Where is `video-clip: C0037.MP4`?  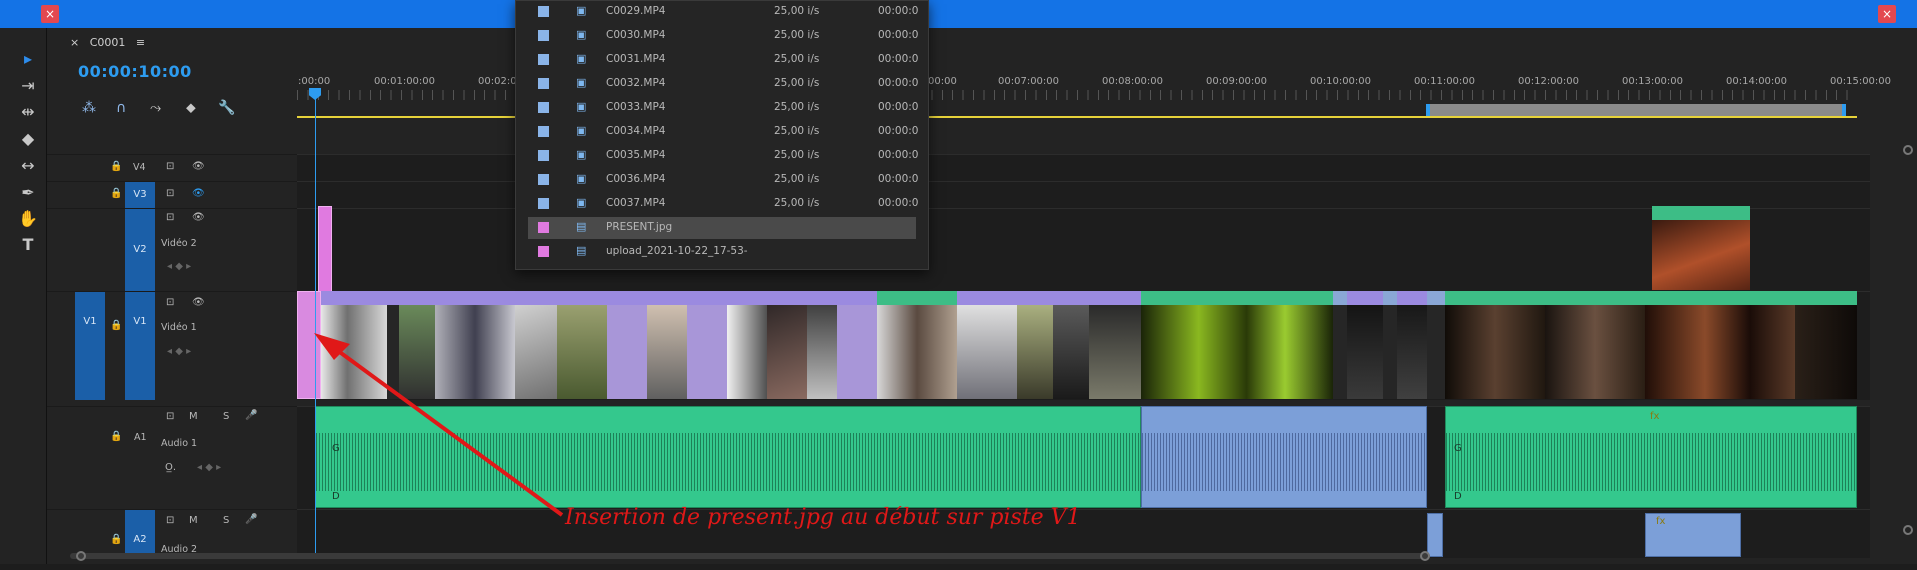
video-clip: C0037.MP4 is located at coordinates (1701, 248).